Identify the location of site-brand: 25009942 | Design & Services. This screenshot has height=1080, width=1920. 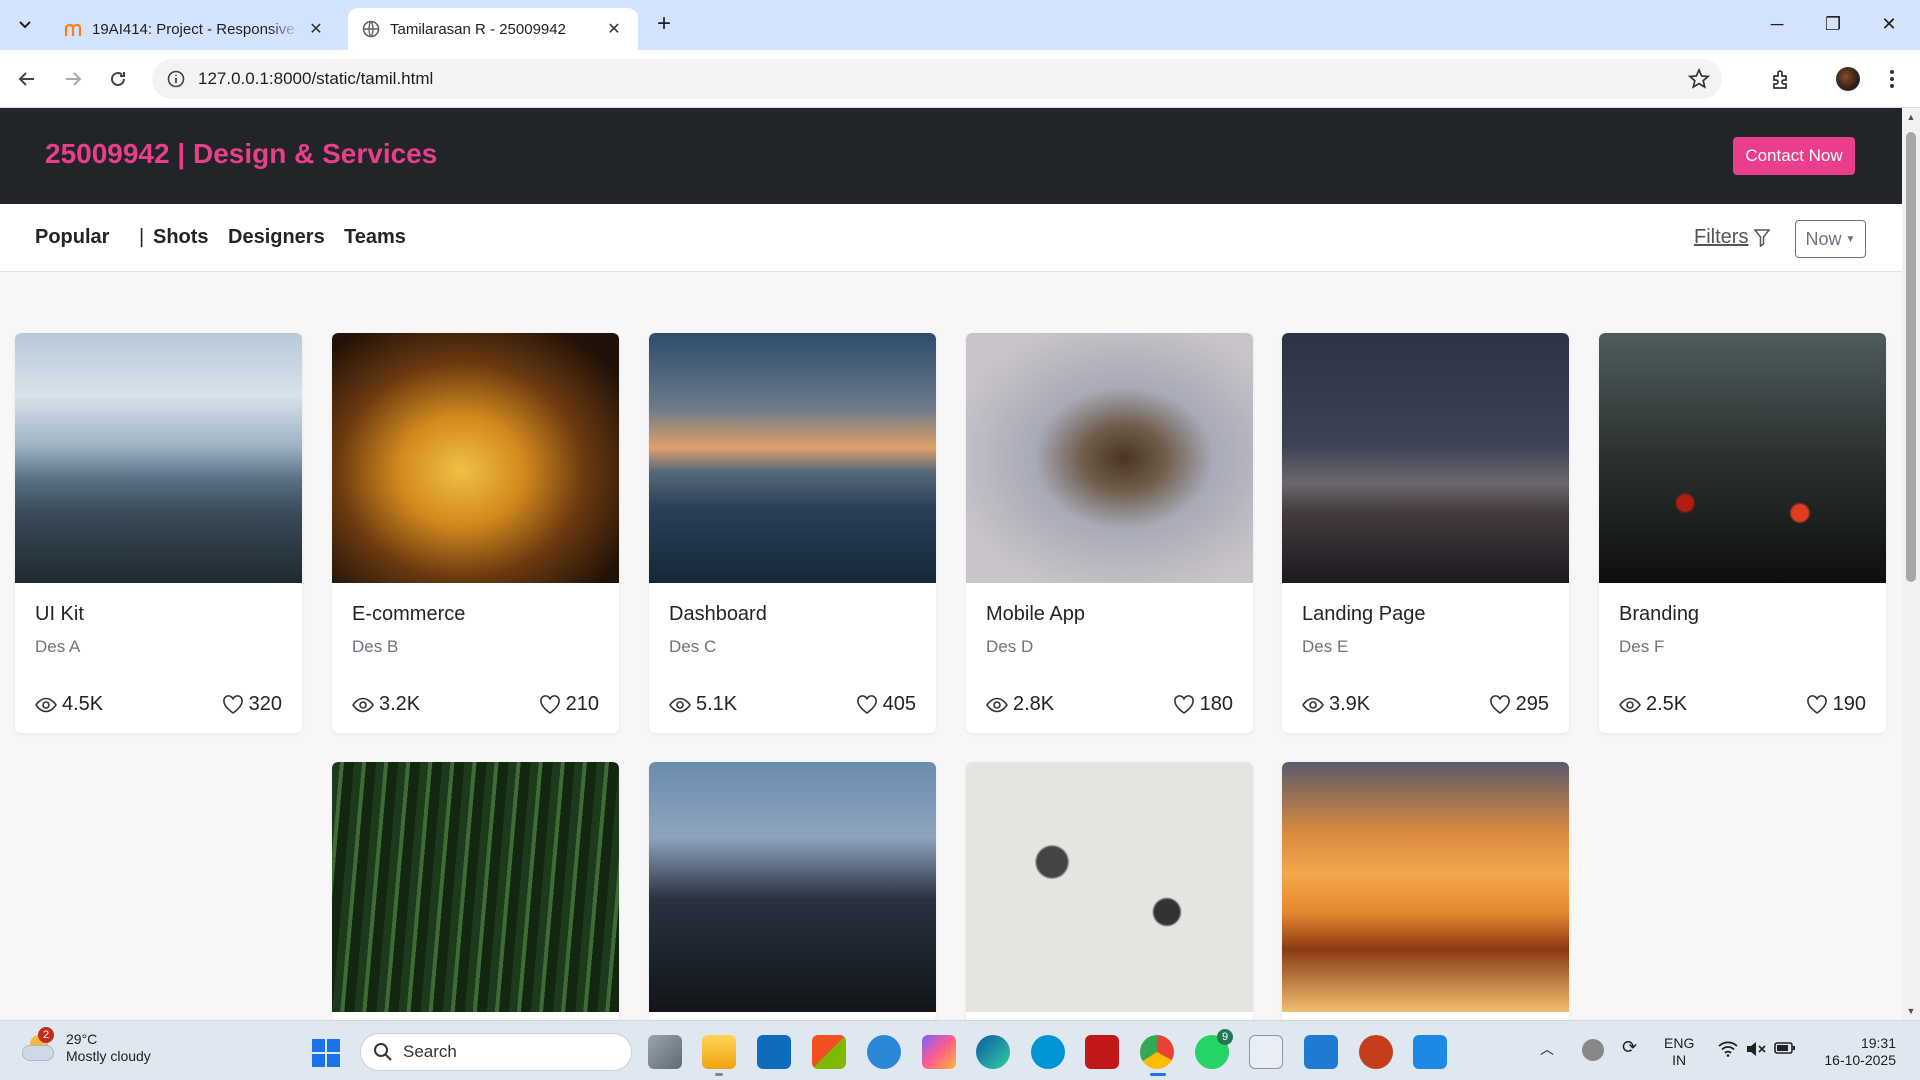
(241, 154).